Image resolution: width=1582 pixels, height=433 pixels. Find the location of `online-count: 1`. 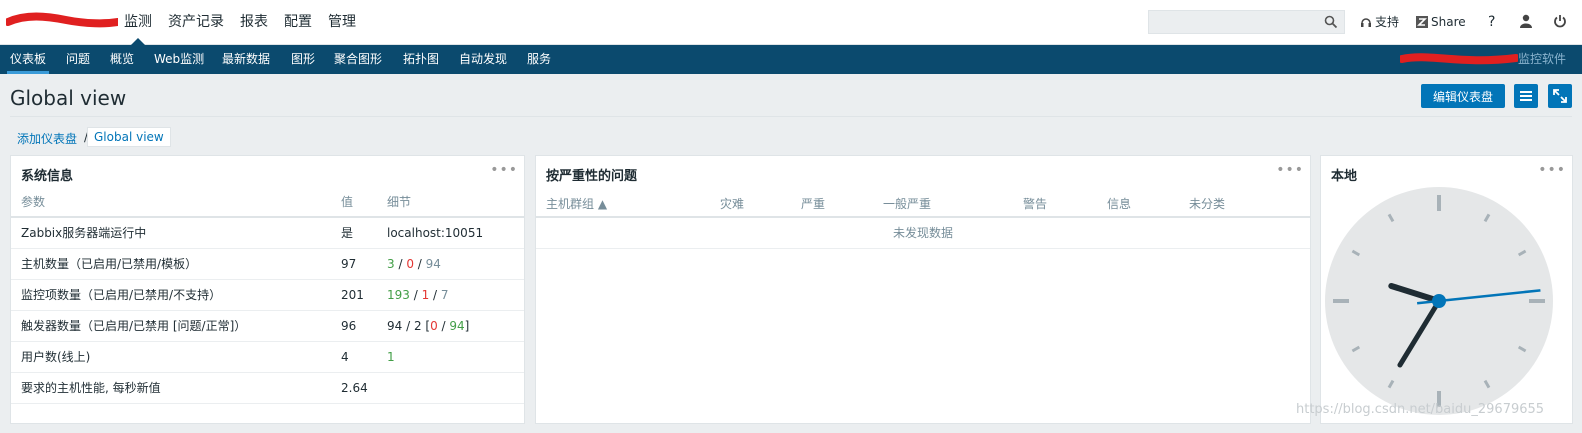

online-count: 1 is located at coordinates (391, 356).